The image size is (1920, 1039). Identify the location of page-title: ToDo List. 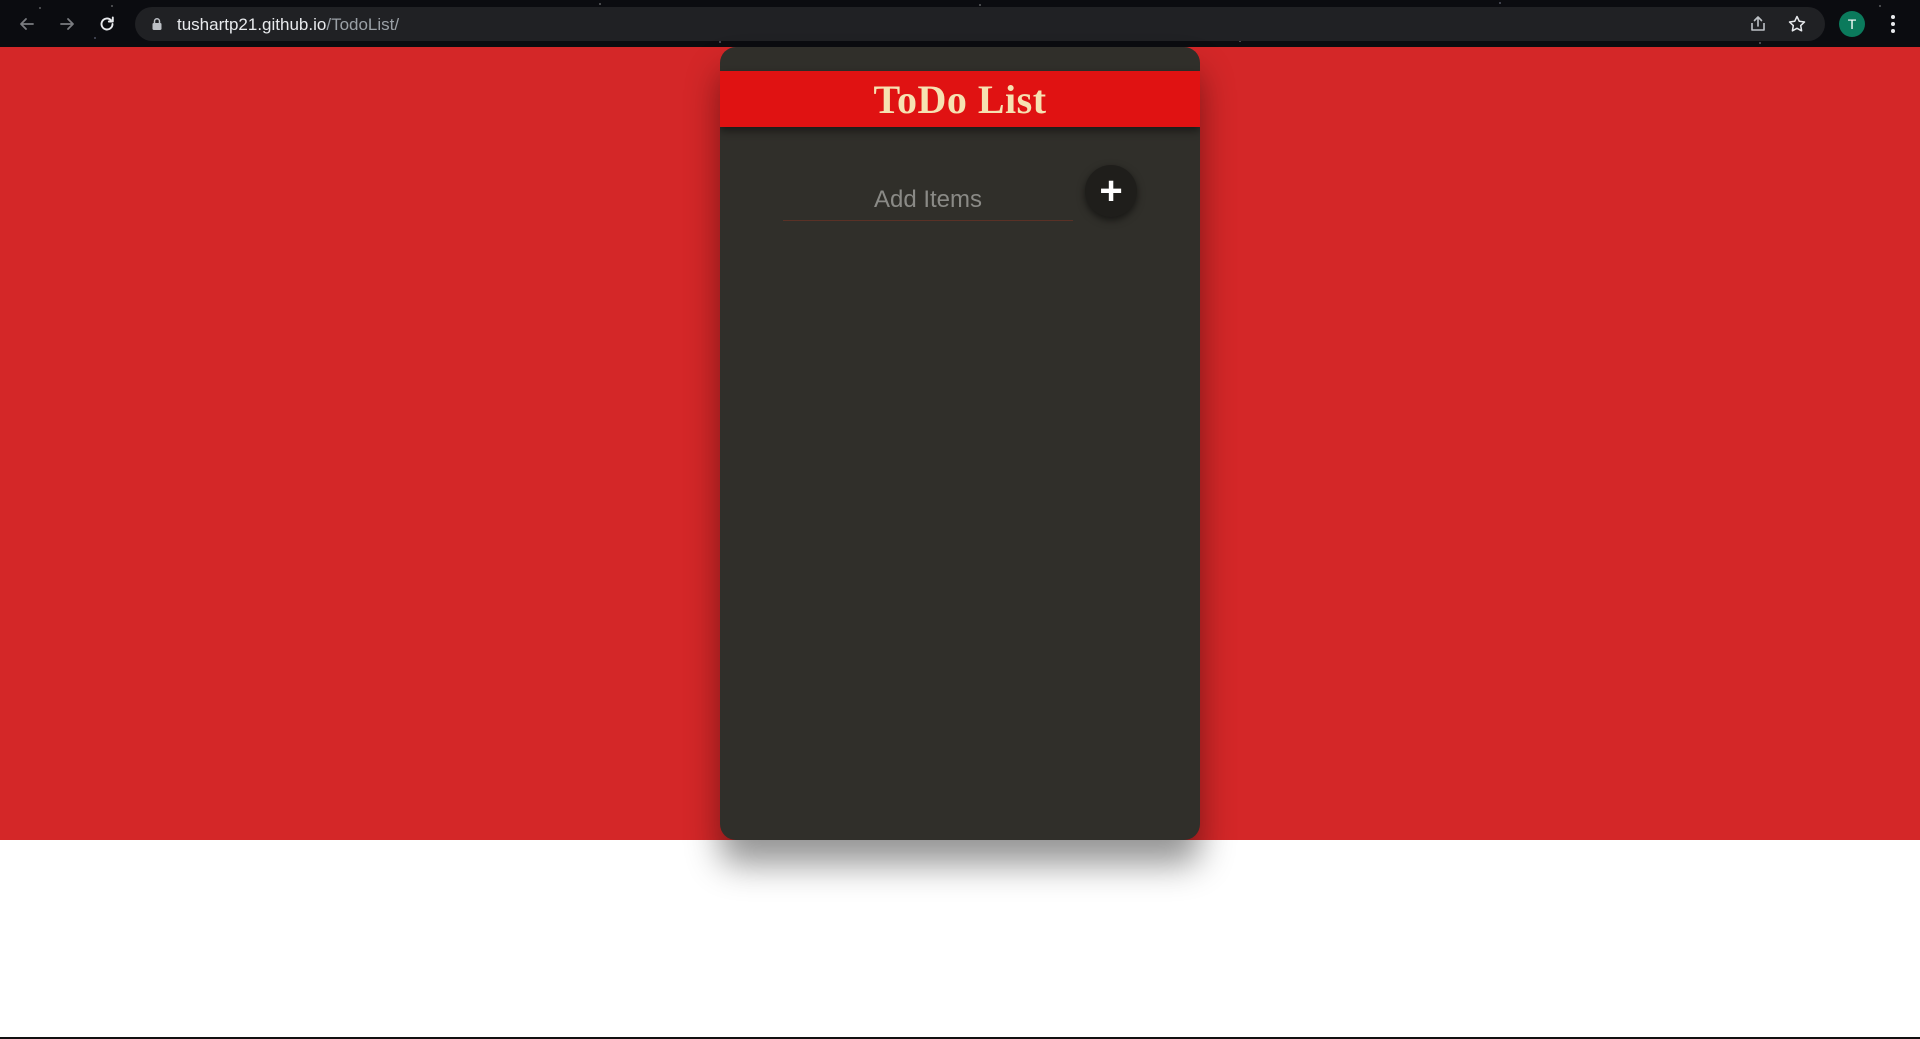
(960, 99).